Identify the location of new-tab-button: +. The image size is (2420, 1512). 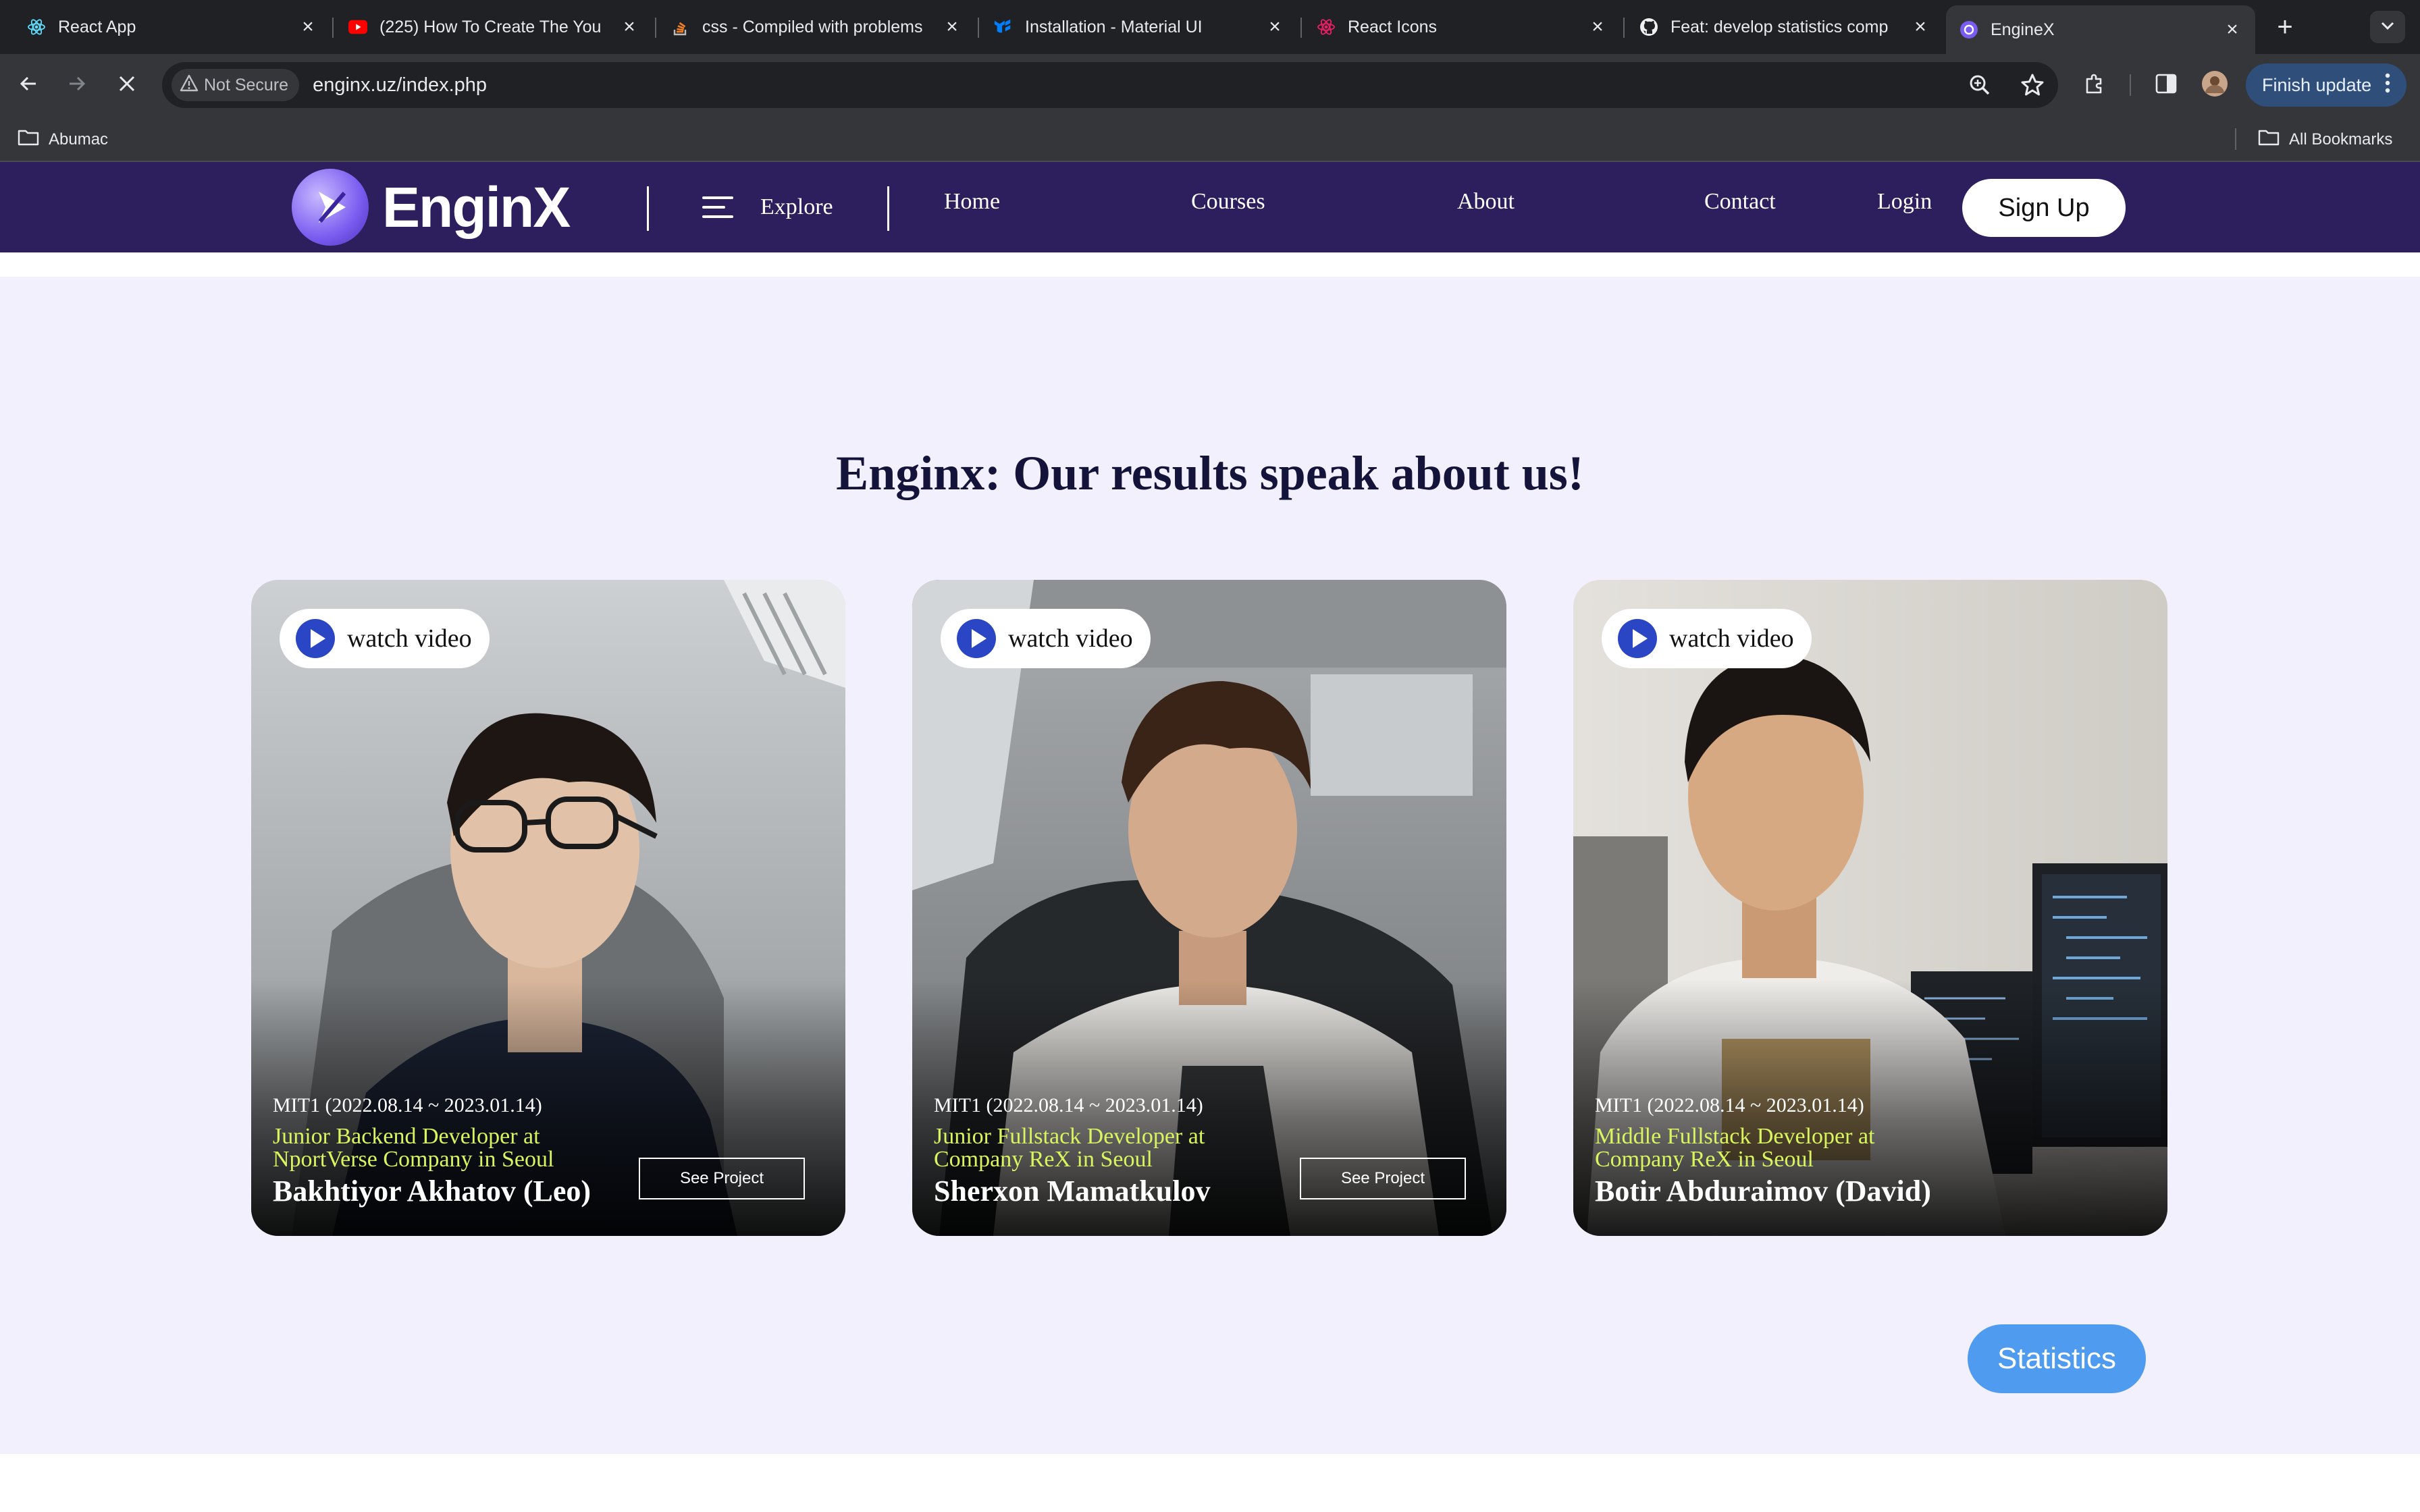
(2285, 27).